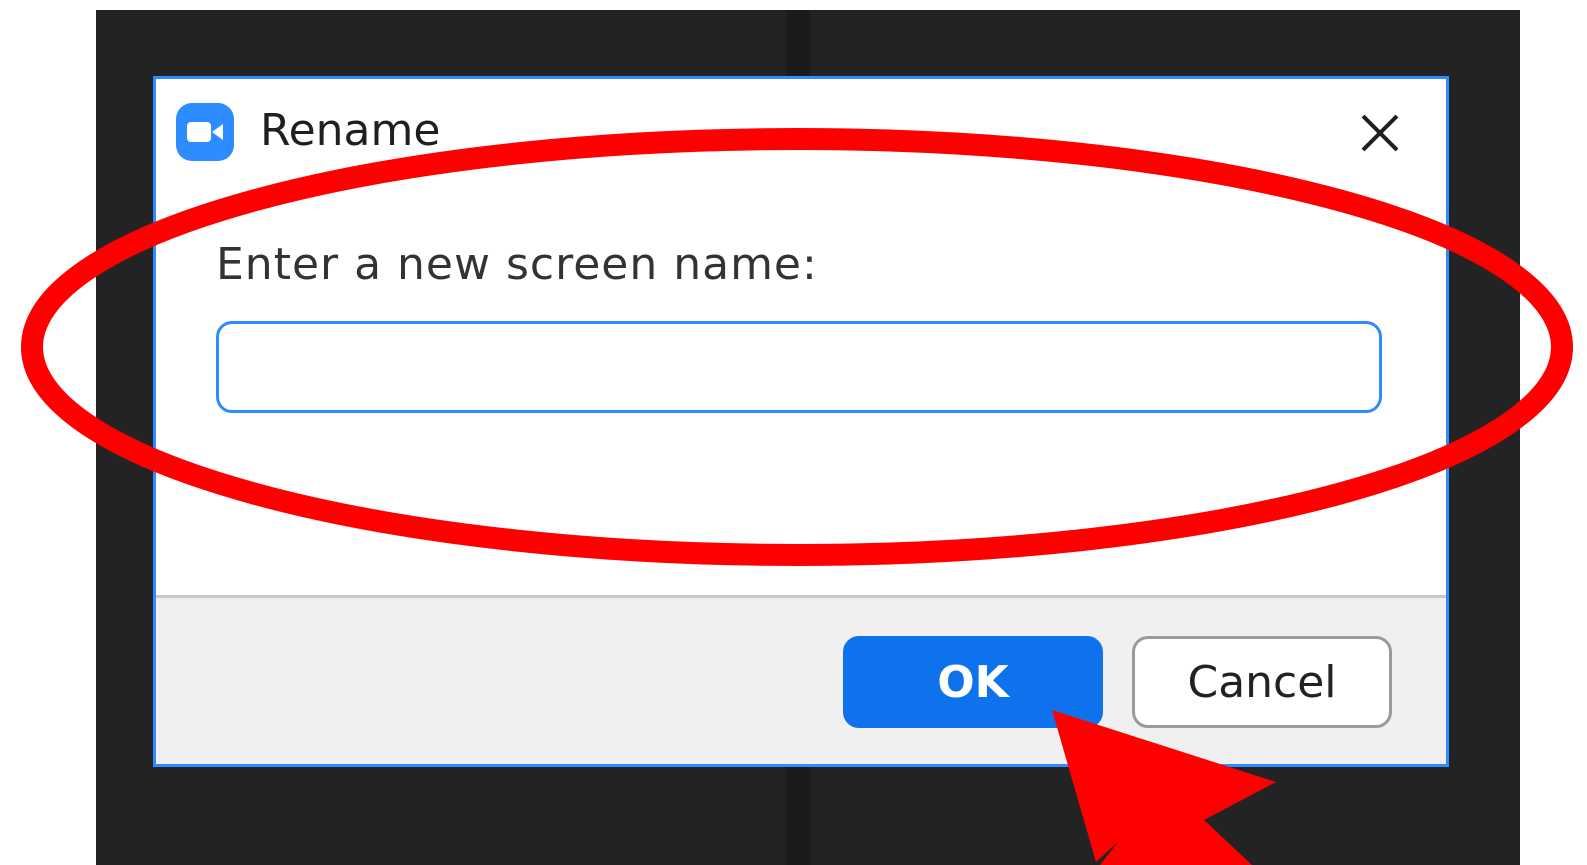  What do you see at coordinates (1262, 682) in the screenshot?
I see `cancel-button: Cancel` at bounding box center [1262, 682].